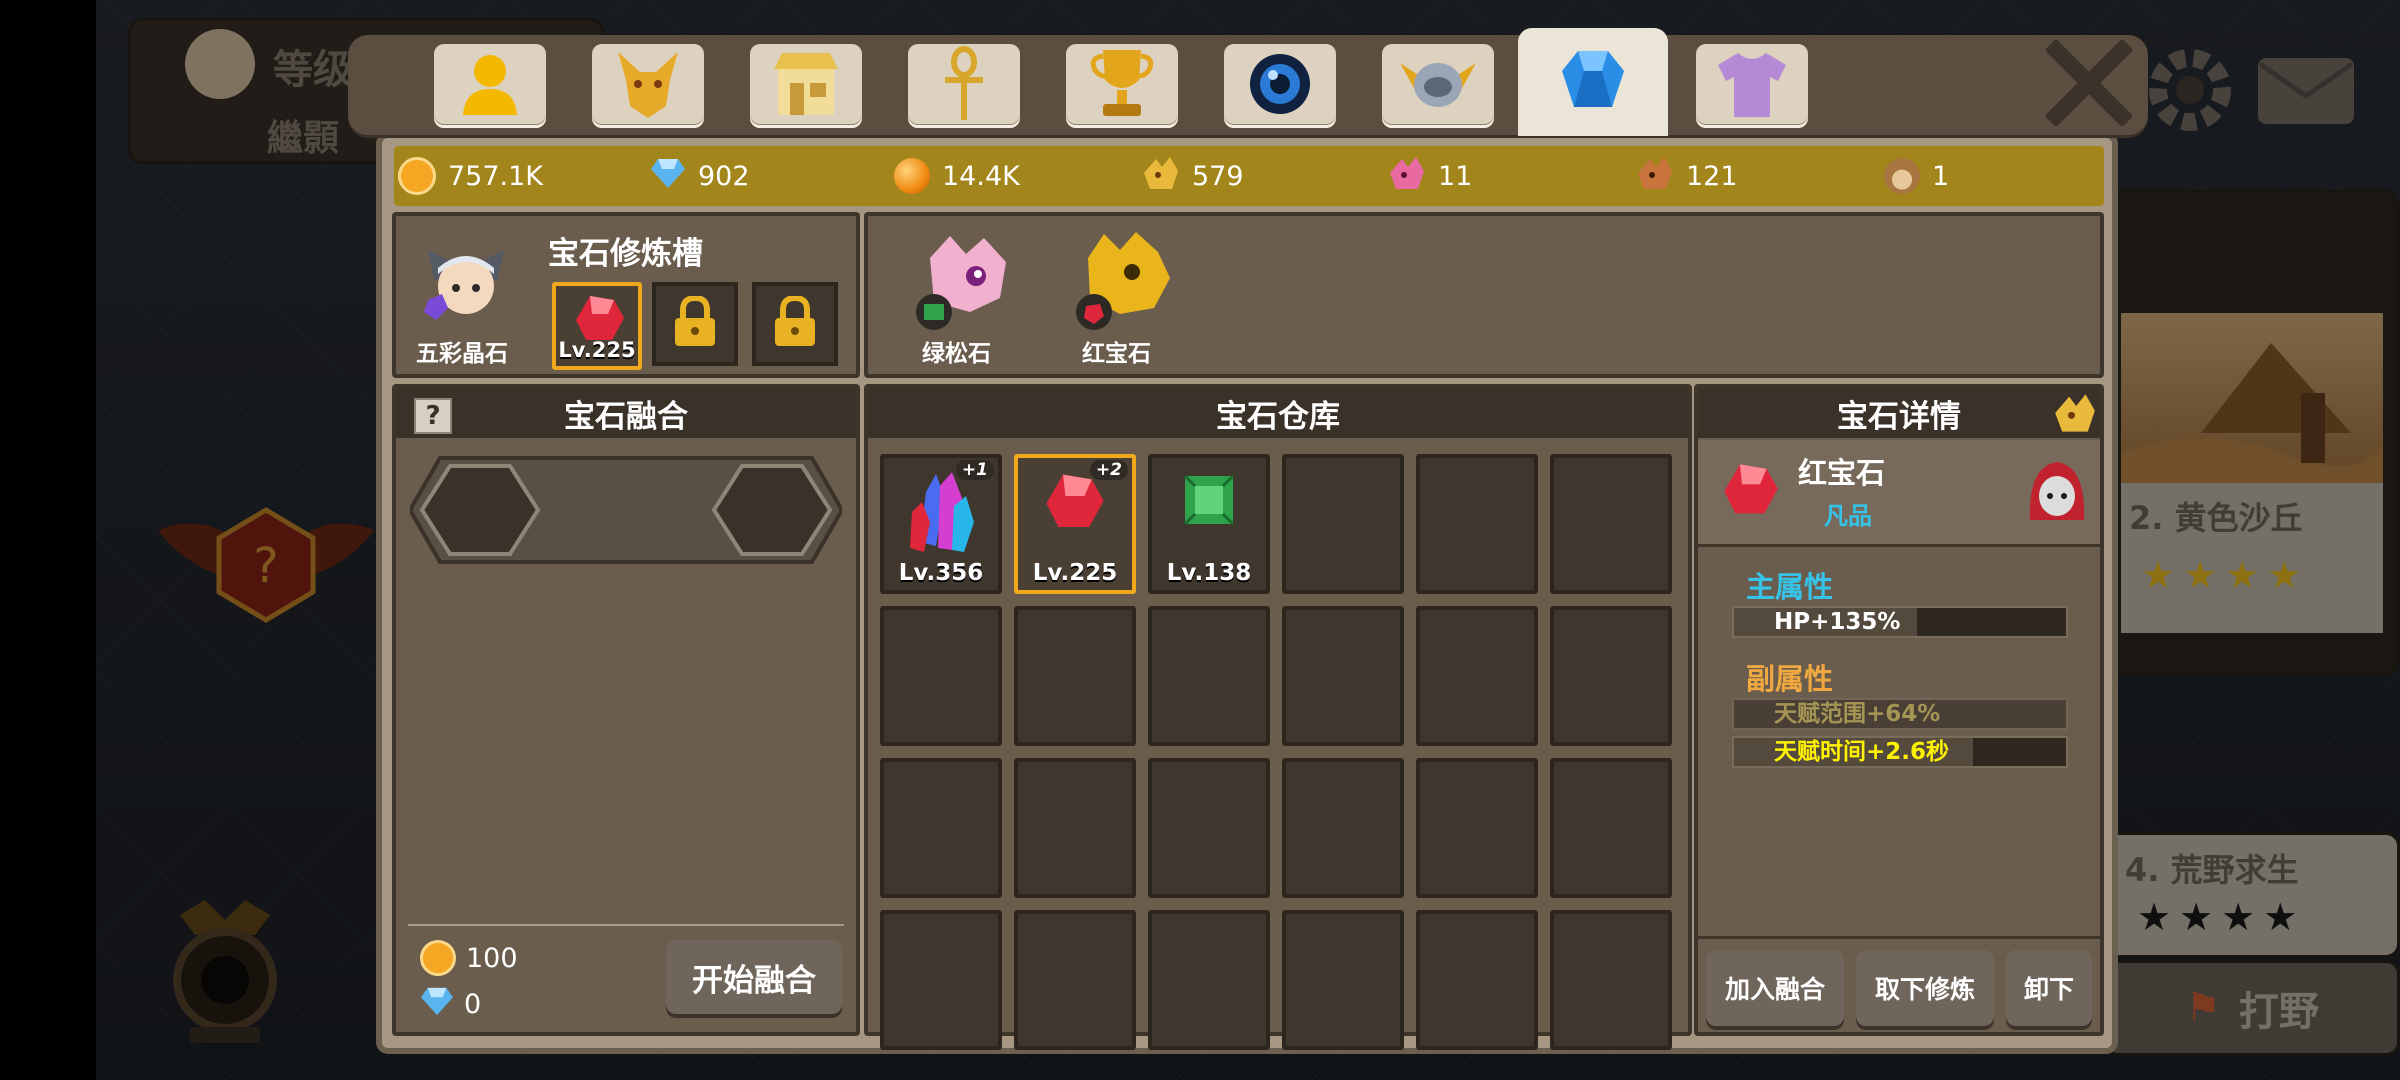  I want to click on dragon-head-icon, so click(648, 86).